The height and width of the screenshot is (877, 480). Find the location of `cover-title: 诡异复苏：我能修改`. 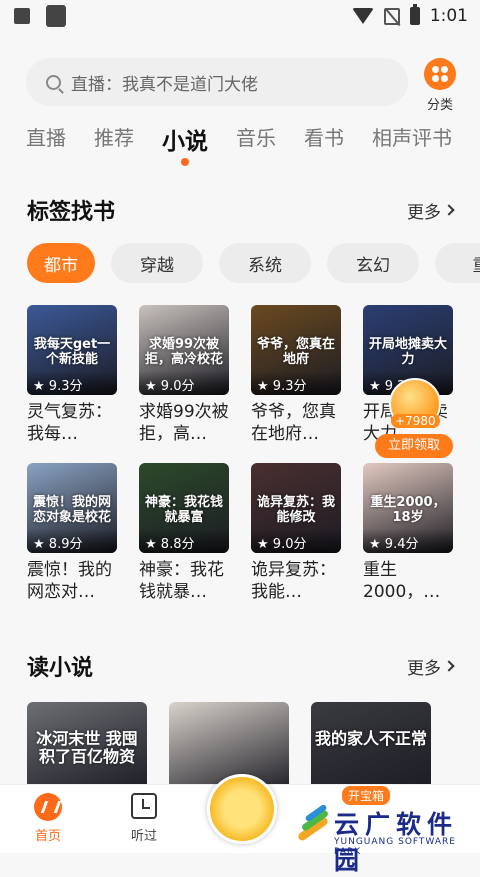

cover-title: 诡异复苏：我能修改 is located at coordinates (295, 510).